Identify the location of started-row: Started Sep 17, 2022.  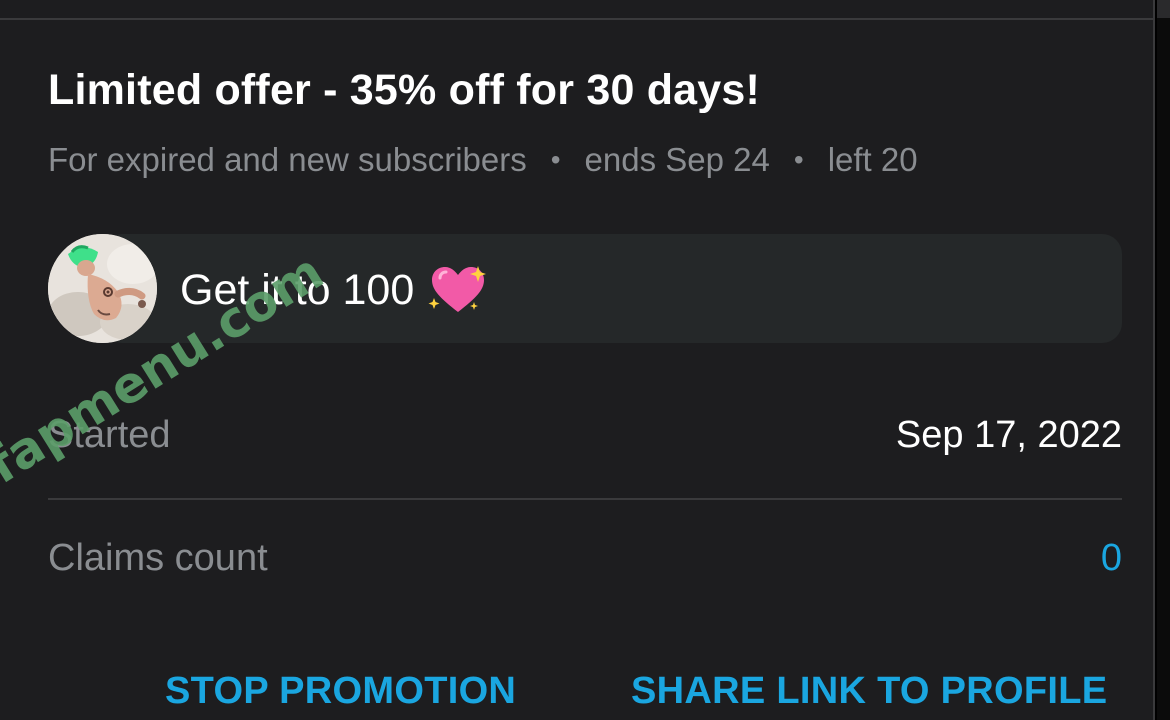
(585, 435).